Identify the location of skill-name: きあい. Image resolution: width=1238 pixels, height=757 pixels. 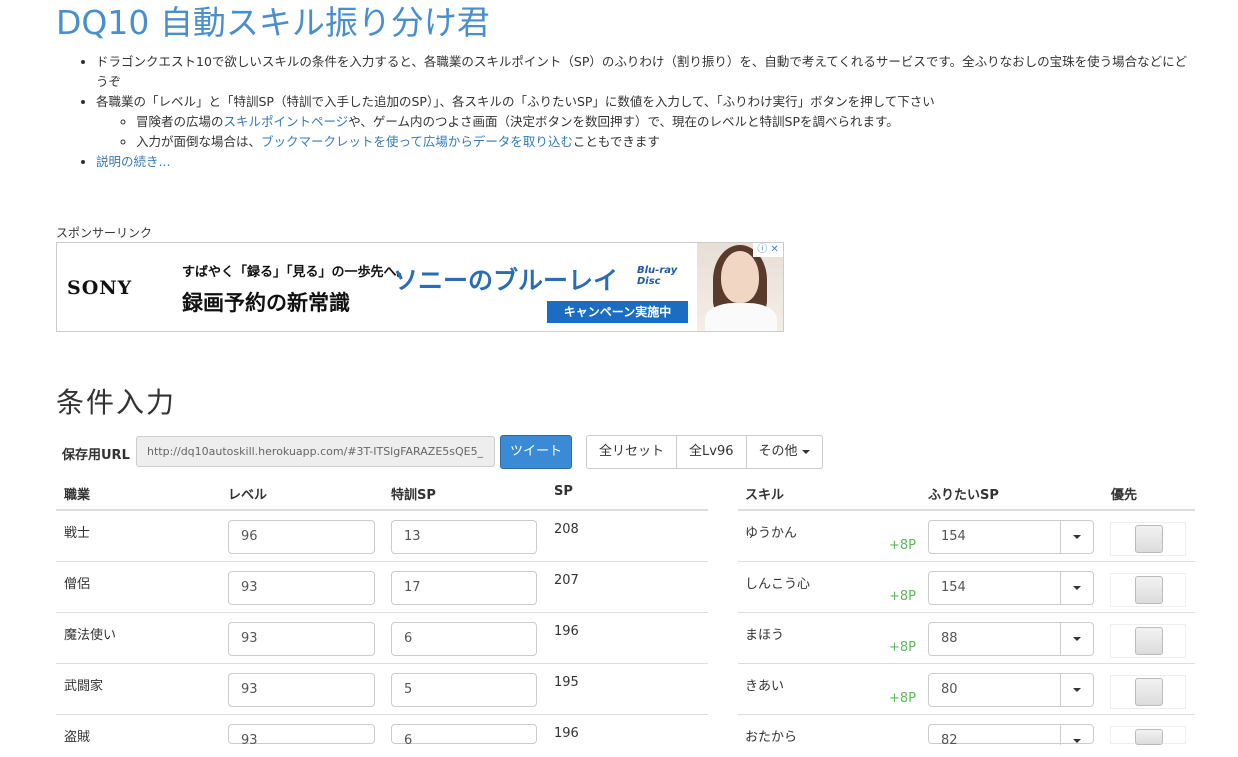
(765, 686).